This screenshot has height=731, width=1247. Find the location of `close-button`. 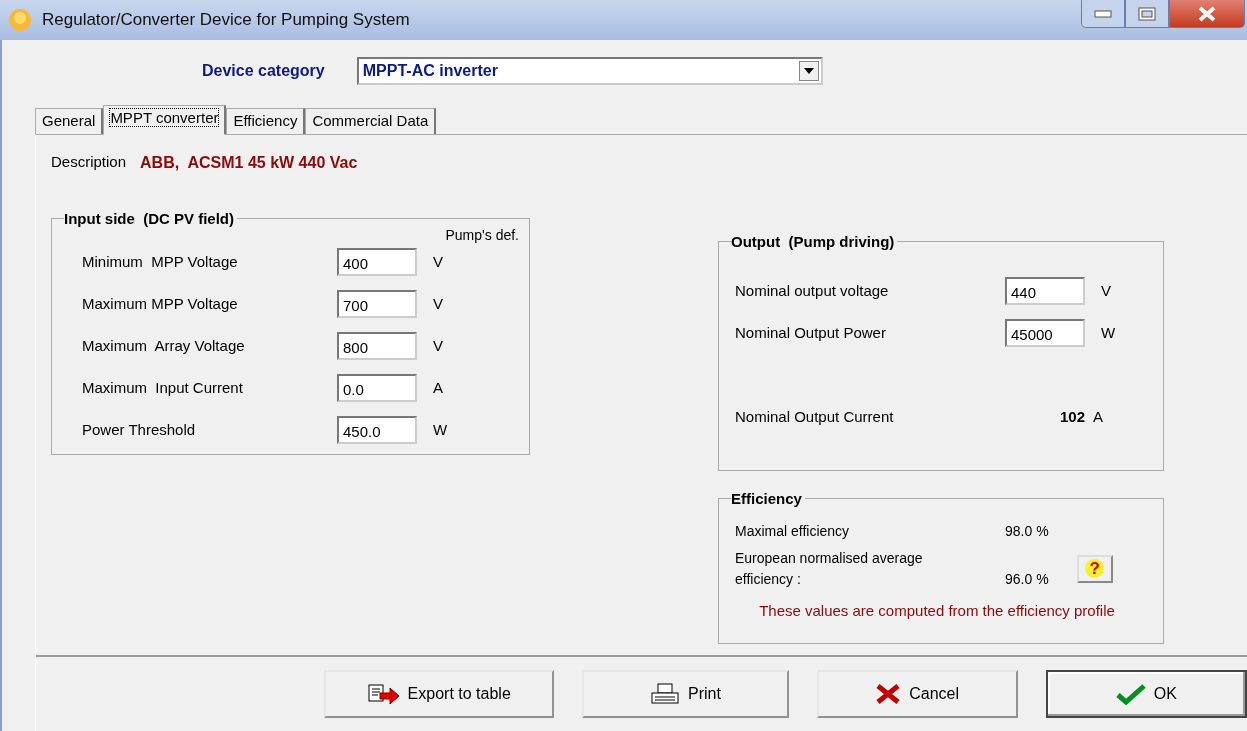

close-button is located at coordinates (1207, 14).